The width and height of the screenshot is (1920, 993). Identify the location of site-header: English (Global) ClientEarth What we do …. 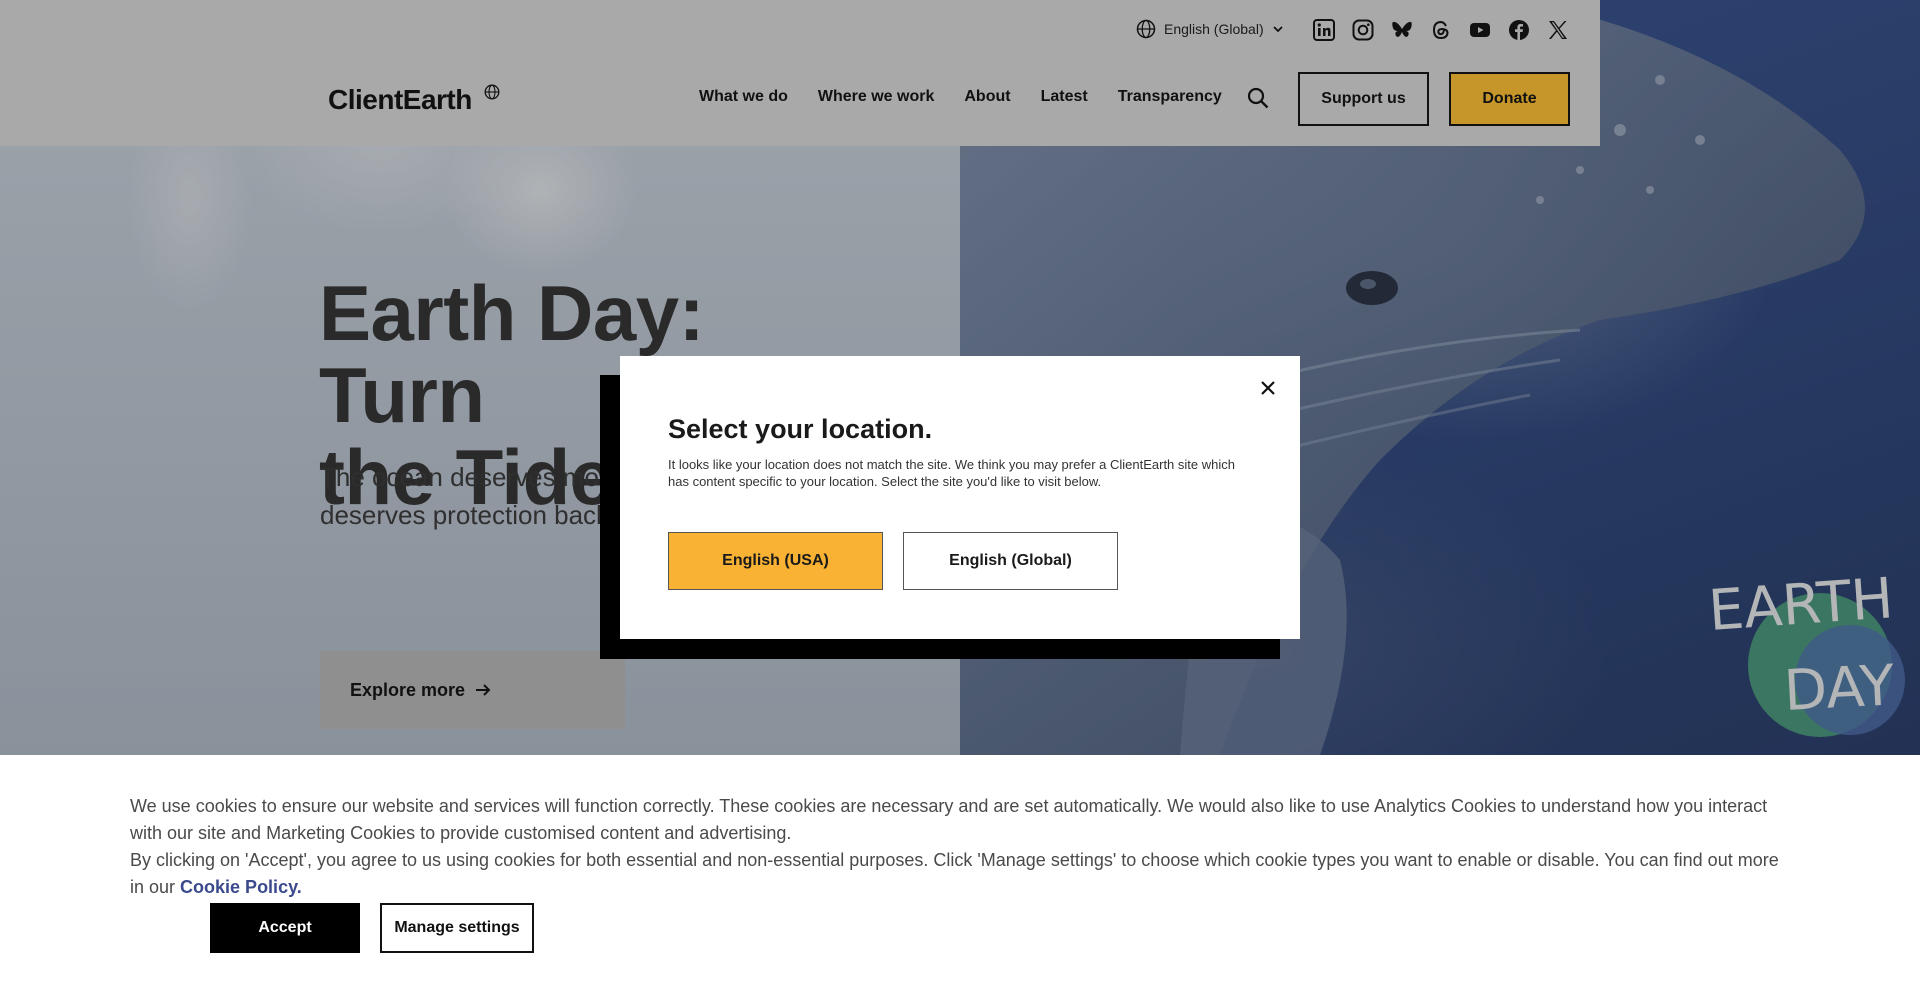
(800, 73).